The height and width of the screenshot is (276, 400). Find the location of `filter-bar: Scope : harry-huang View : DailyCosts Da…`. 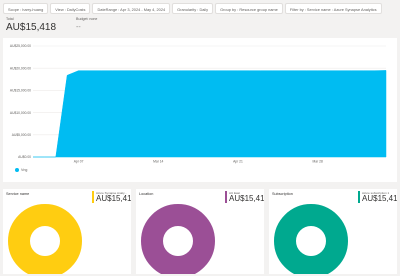

filter-bar: Scope : harry-huang View : DailyCosts Da… is located at coordinates (200, 9).